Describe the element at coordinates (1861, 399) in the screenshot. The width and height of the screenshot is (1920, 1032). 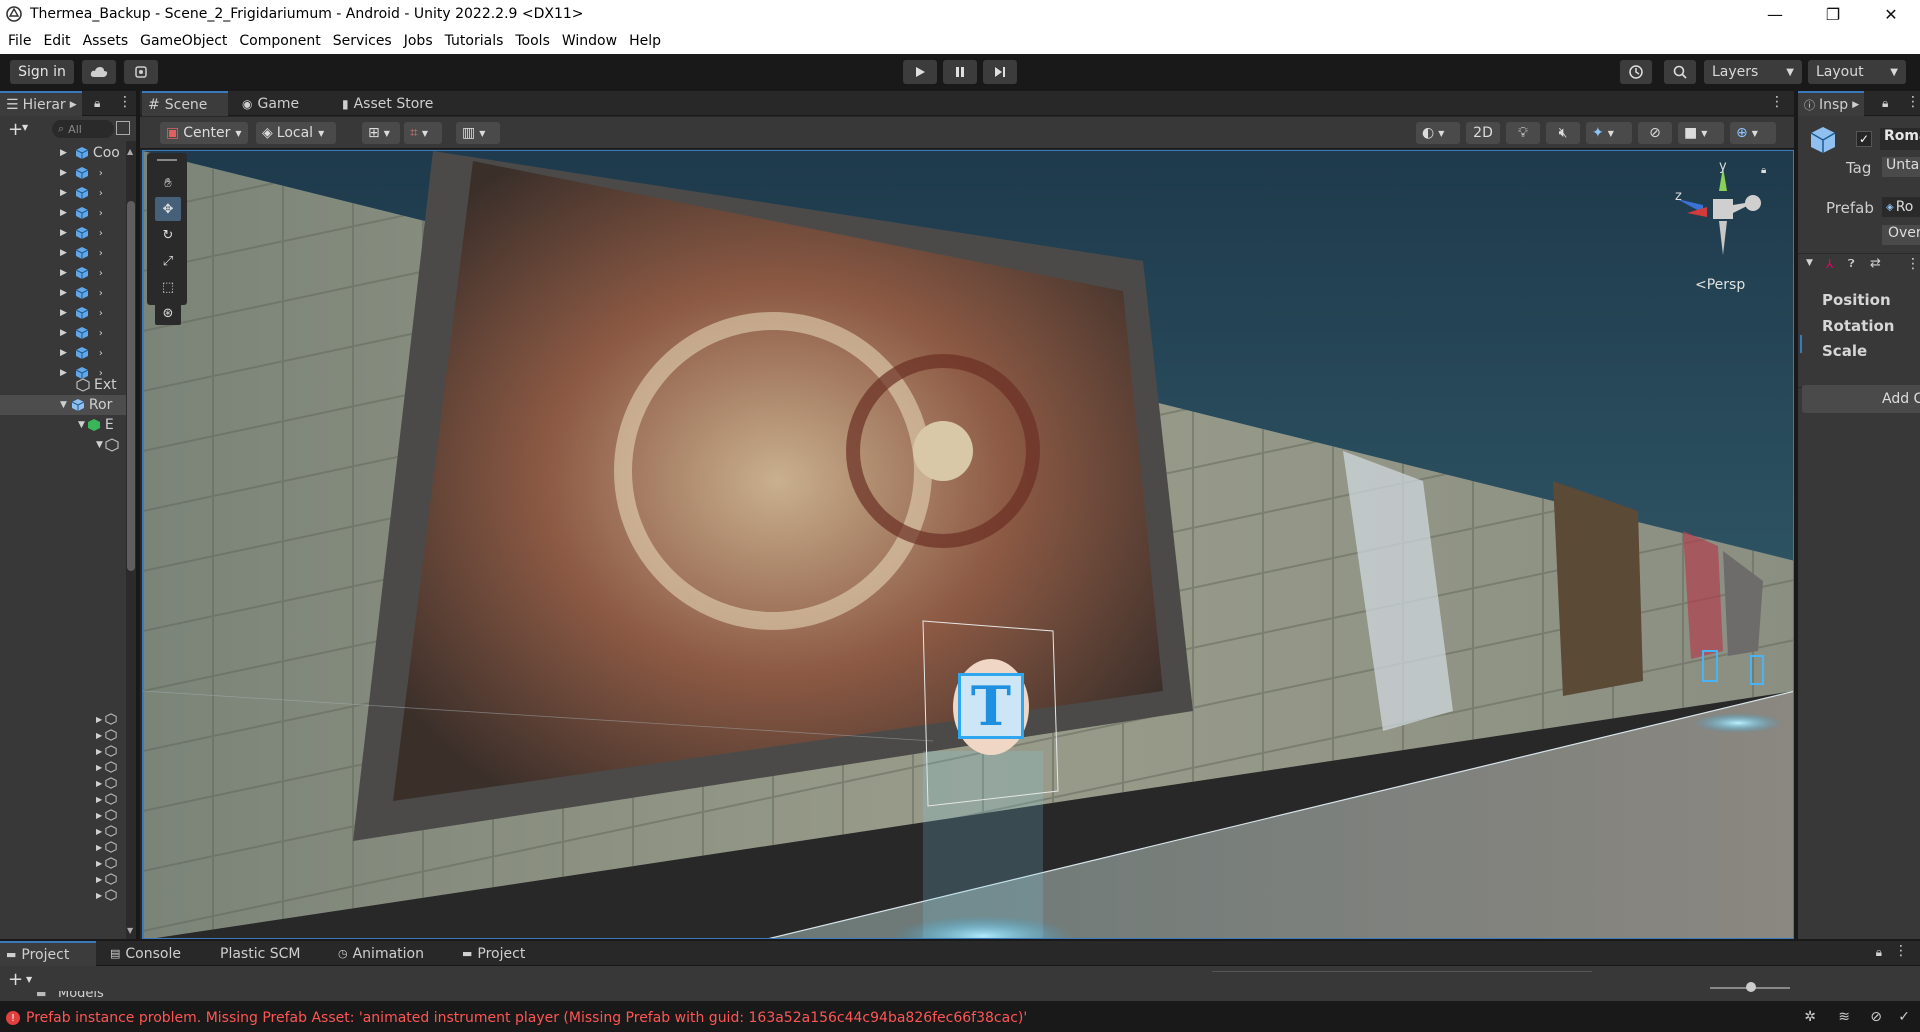
I see `add-component-button: Add C` at that location.